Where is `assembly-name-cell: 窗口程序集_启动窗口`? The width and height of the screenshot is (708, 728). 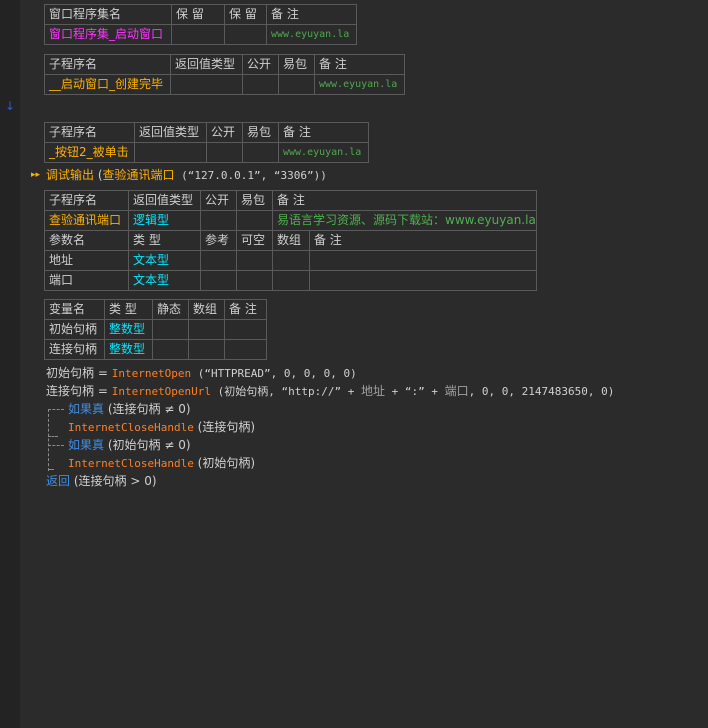
assembly-name-cell: 窗口程序集_启动窗口 is located at coordinates (108, 34).